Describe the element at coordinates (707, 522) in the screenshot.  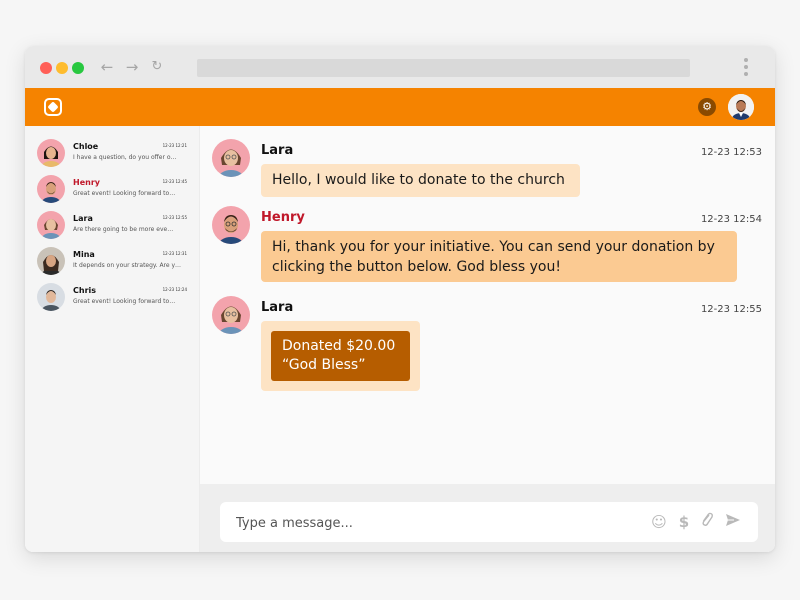
I see `paperclip-icon` at that location.